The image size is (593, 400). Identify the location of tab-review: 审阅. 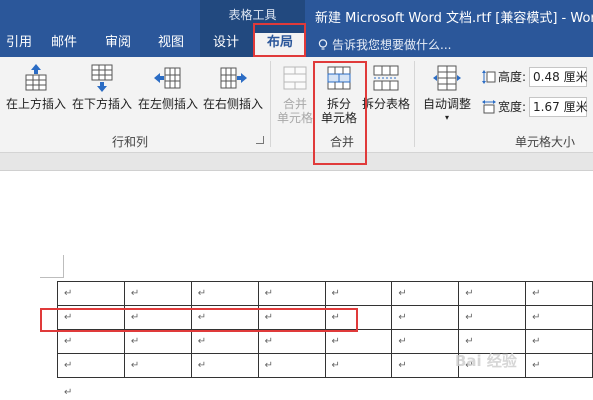
(118, 45).